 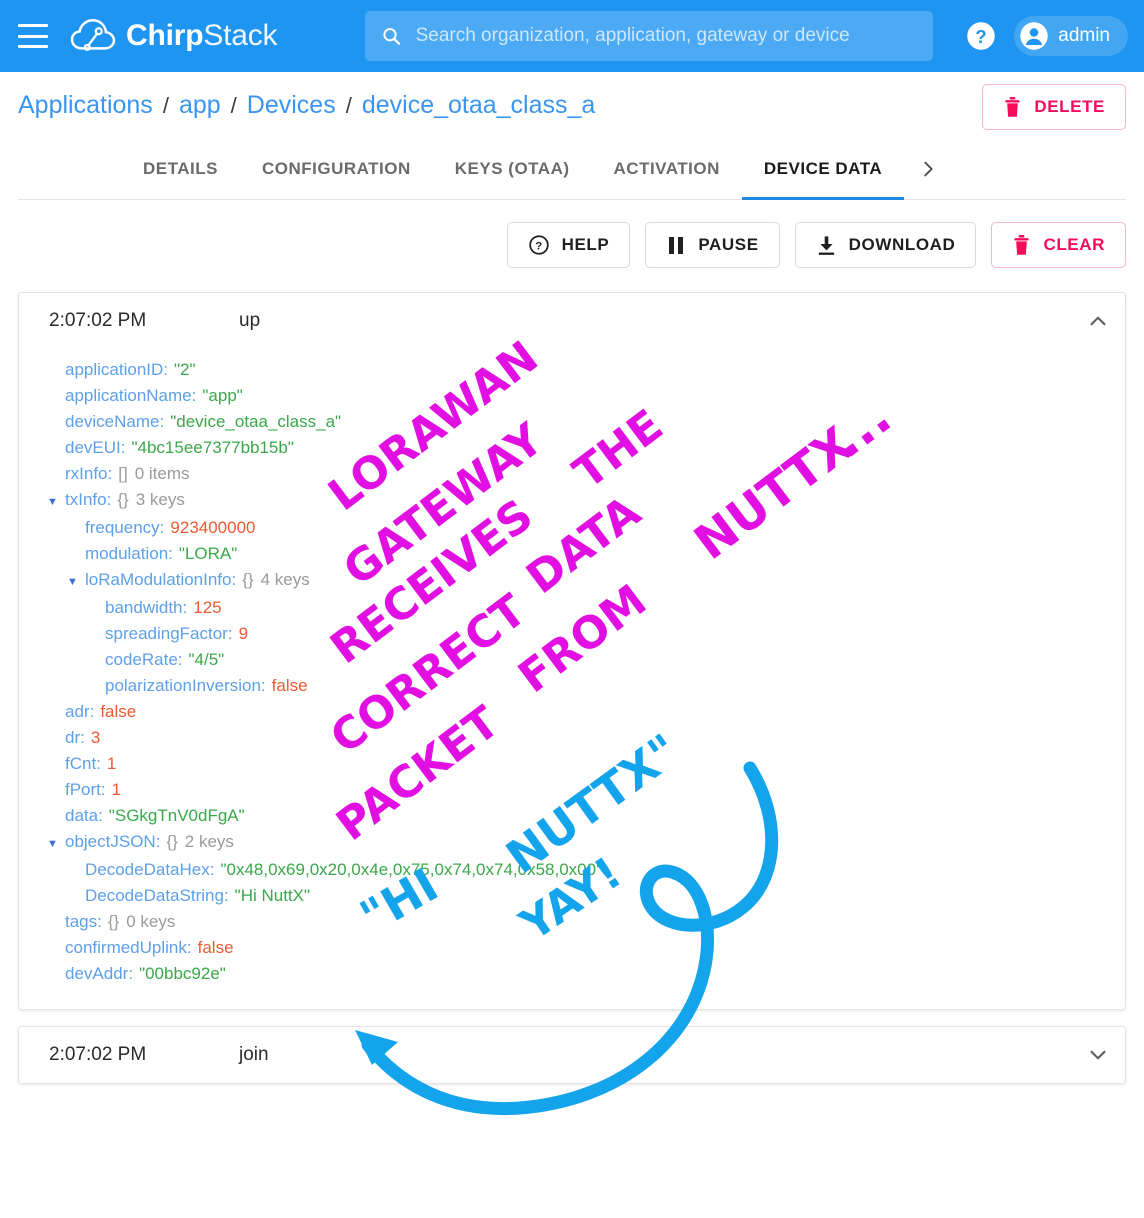 I want to click on breadcrumb-item-devices: Devices, so click(x=291, y=105).